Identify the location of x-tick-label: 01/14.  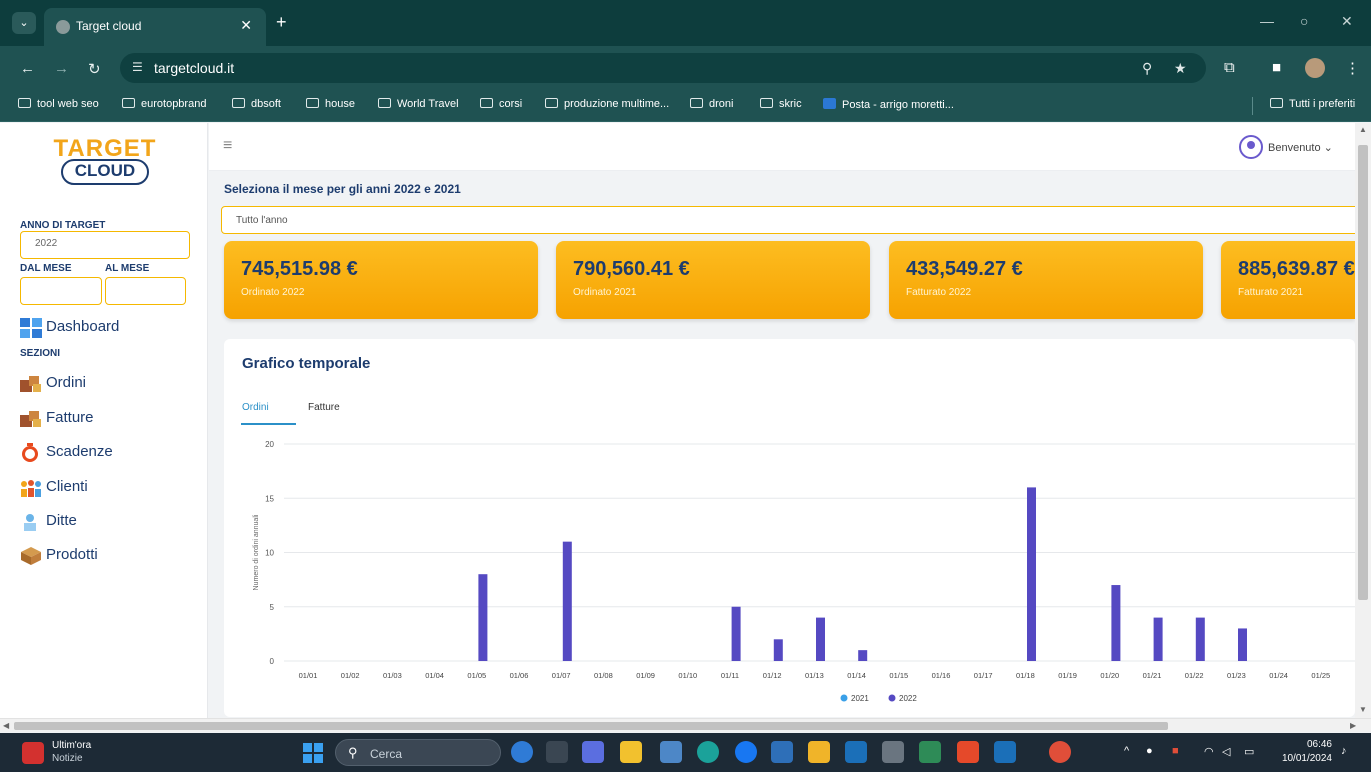
(856, 675).